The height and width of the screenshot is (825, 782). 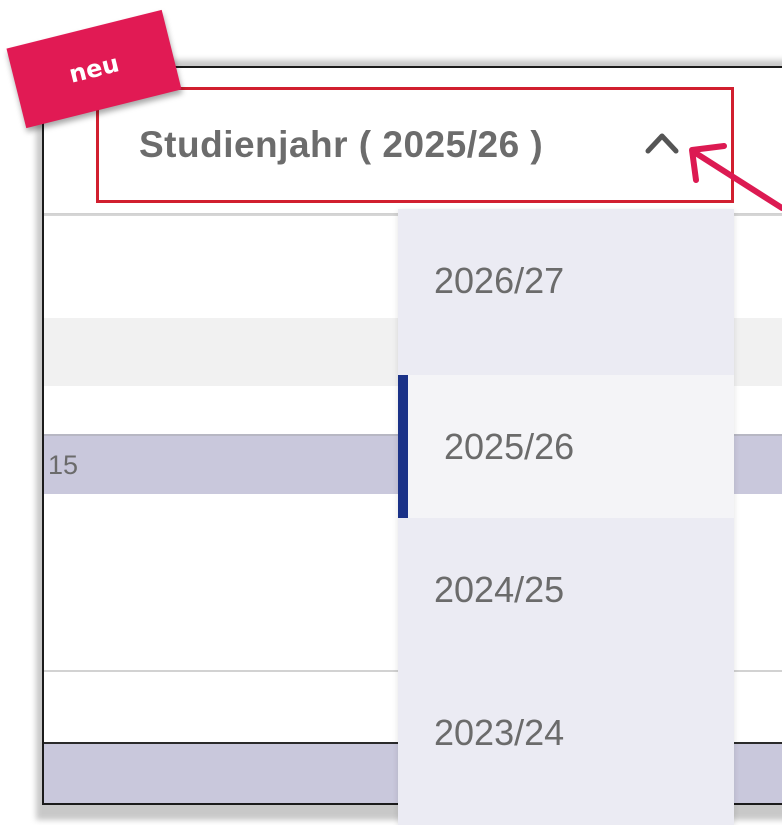 What do you see at coordinates (566, 589) in the screenshot?
I see `year-option: 2024/25` at bounding box center [566, 589].